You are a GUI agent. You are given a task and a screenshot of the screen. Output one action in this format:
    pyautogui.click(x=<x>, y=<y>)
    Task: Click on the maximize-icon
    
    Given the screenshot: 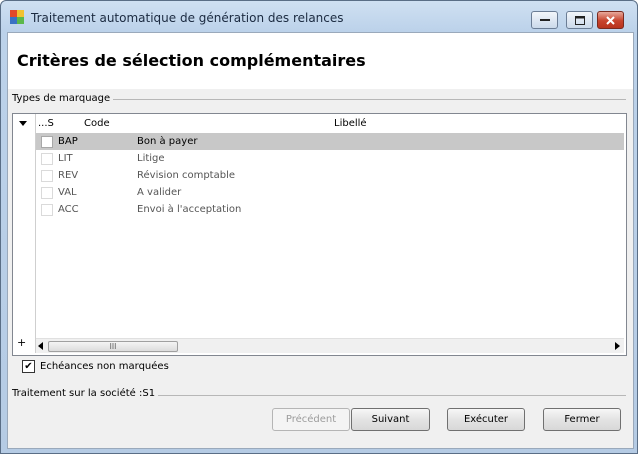 What is the action you would take?
    pyautogui.click(x=579, y=20)
    